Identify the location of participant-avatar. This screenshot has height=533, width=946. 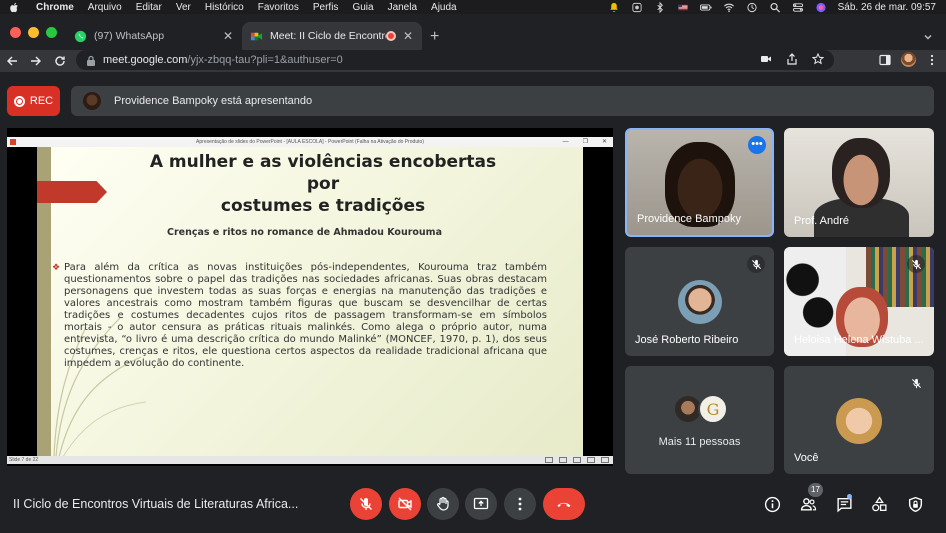
(859, 421).